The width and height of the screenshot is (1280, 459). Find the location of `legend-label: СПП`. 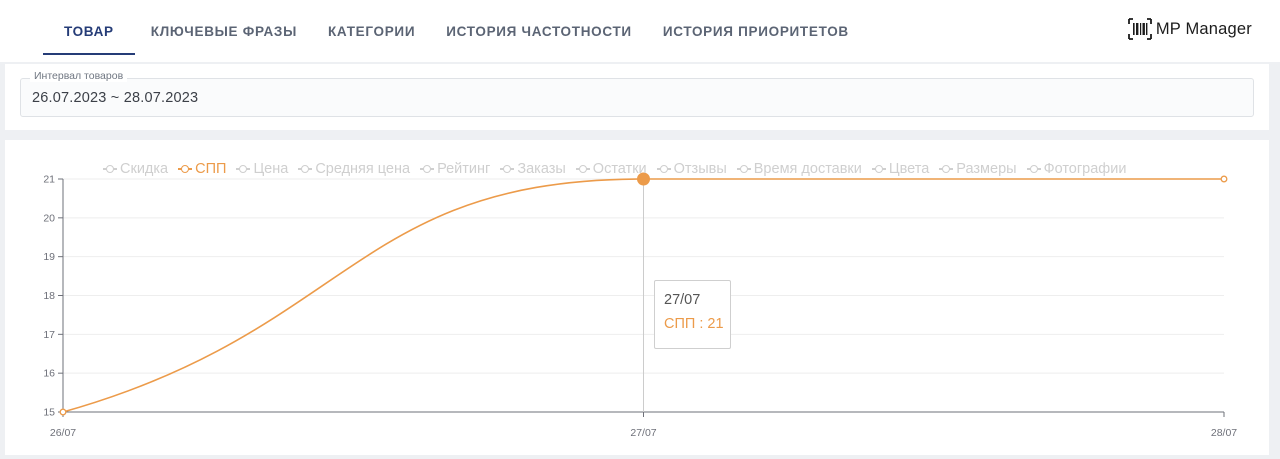

legend-label: СПП is located at coordinates (211, 169).